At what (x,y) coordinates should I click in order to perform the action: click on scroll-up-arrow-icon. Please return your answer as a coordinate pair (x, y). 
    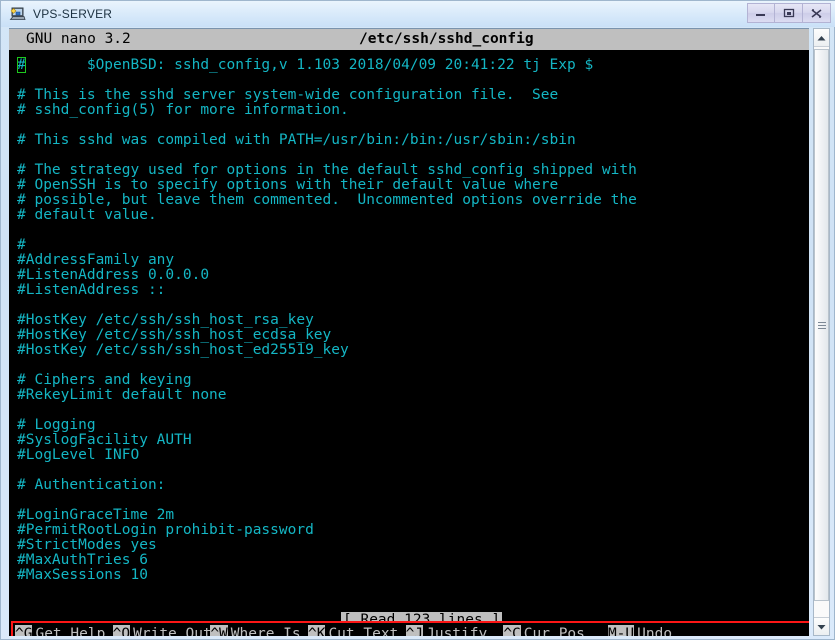
    Looking at the image, I should click on (821, 37).